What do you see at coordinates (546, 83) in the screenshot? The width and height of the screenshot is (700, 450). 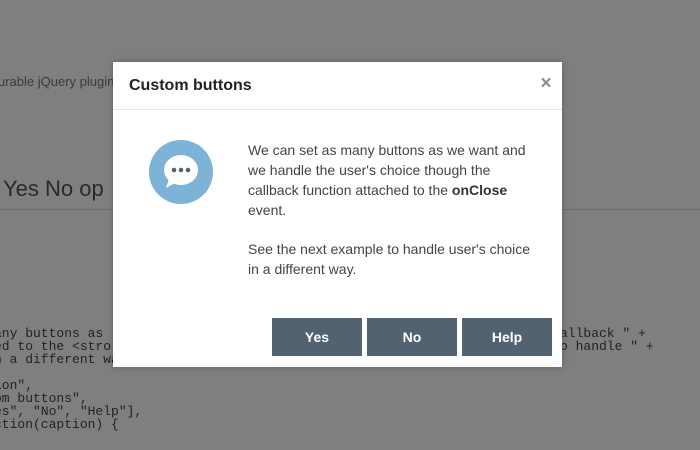 I see `close-icon: ×` at bounding box center [546, 83].